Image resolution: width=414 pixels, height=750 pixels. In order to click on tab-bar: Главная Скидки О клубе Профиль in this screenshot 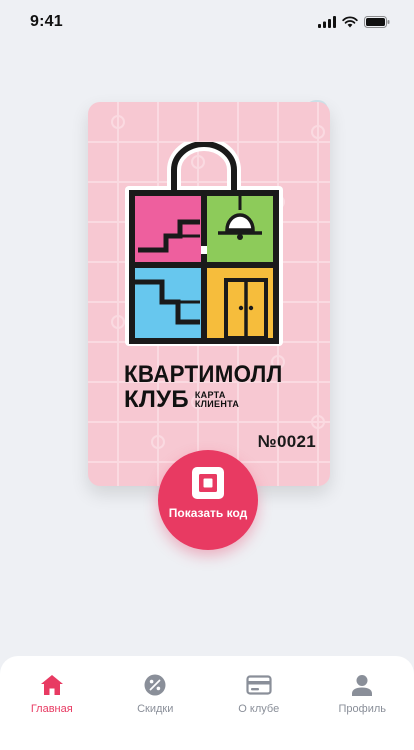, I will do `click(207, 703)`.